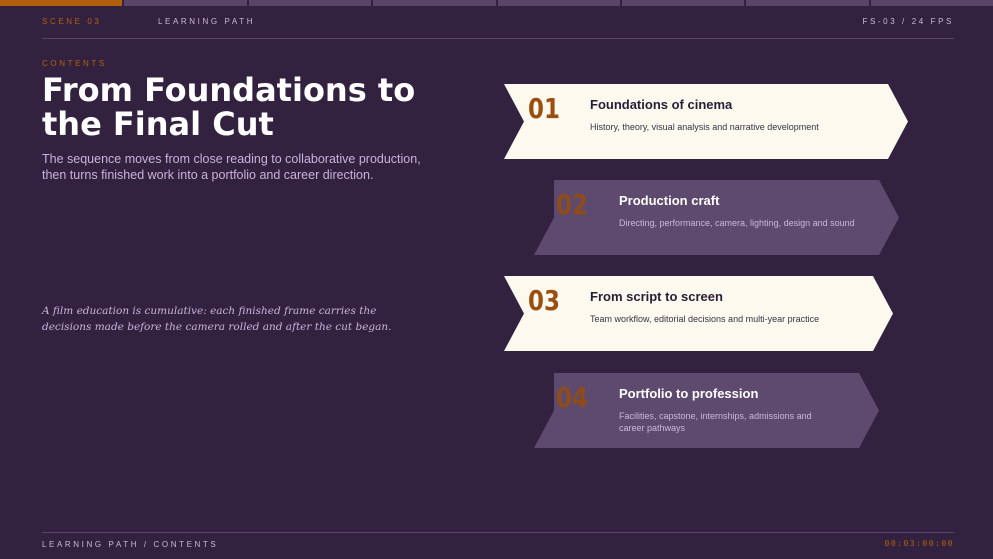 This screenshot has width=993, height=559. Describe the element at coordinates (689, 393) in the screenshot. I see `step-title: Portfolio to profession` at that location.